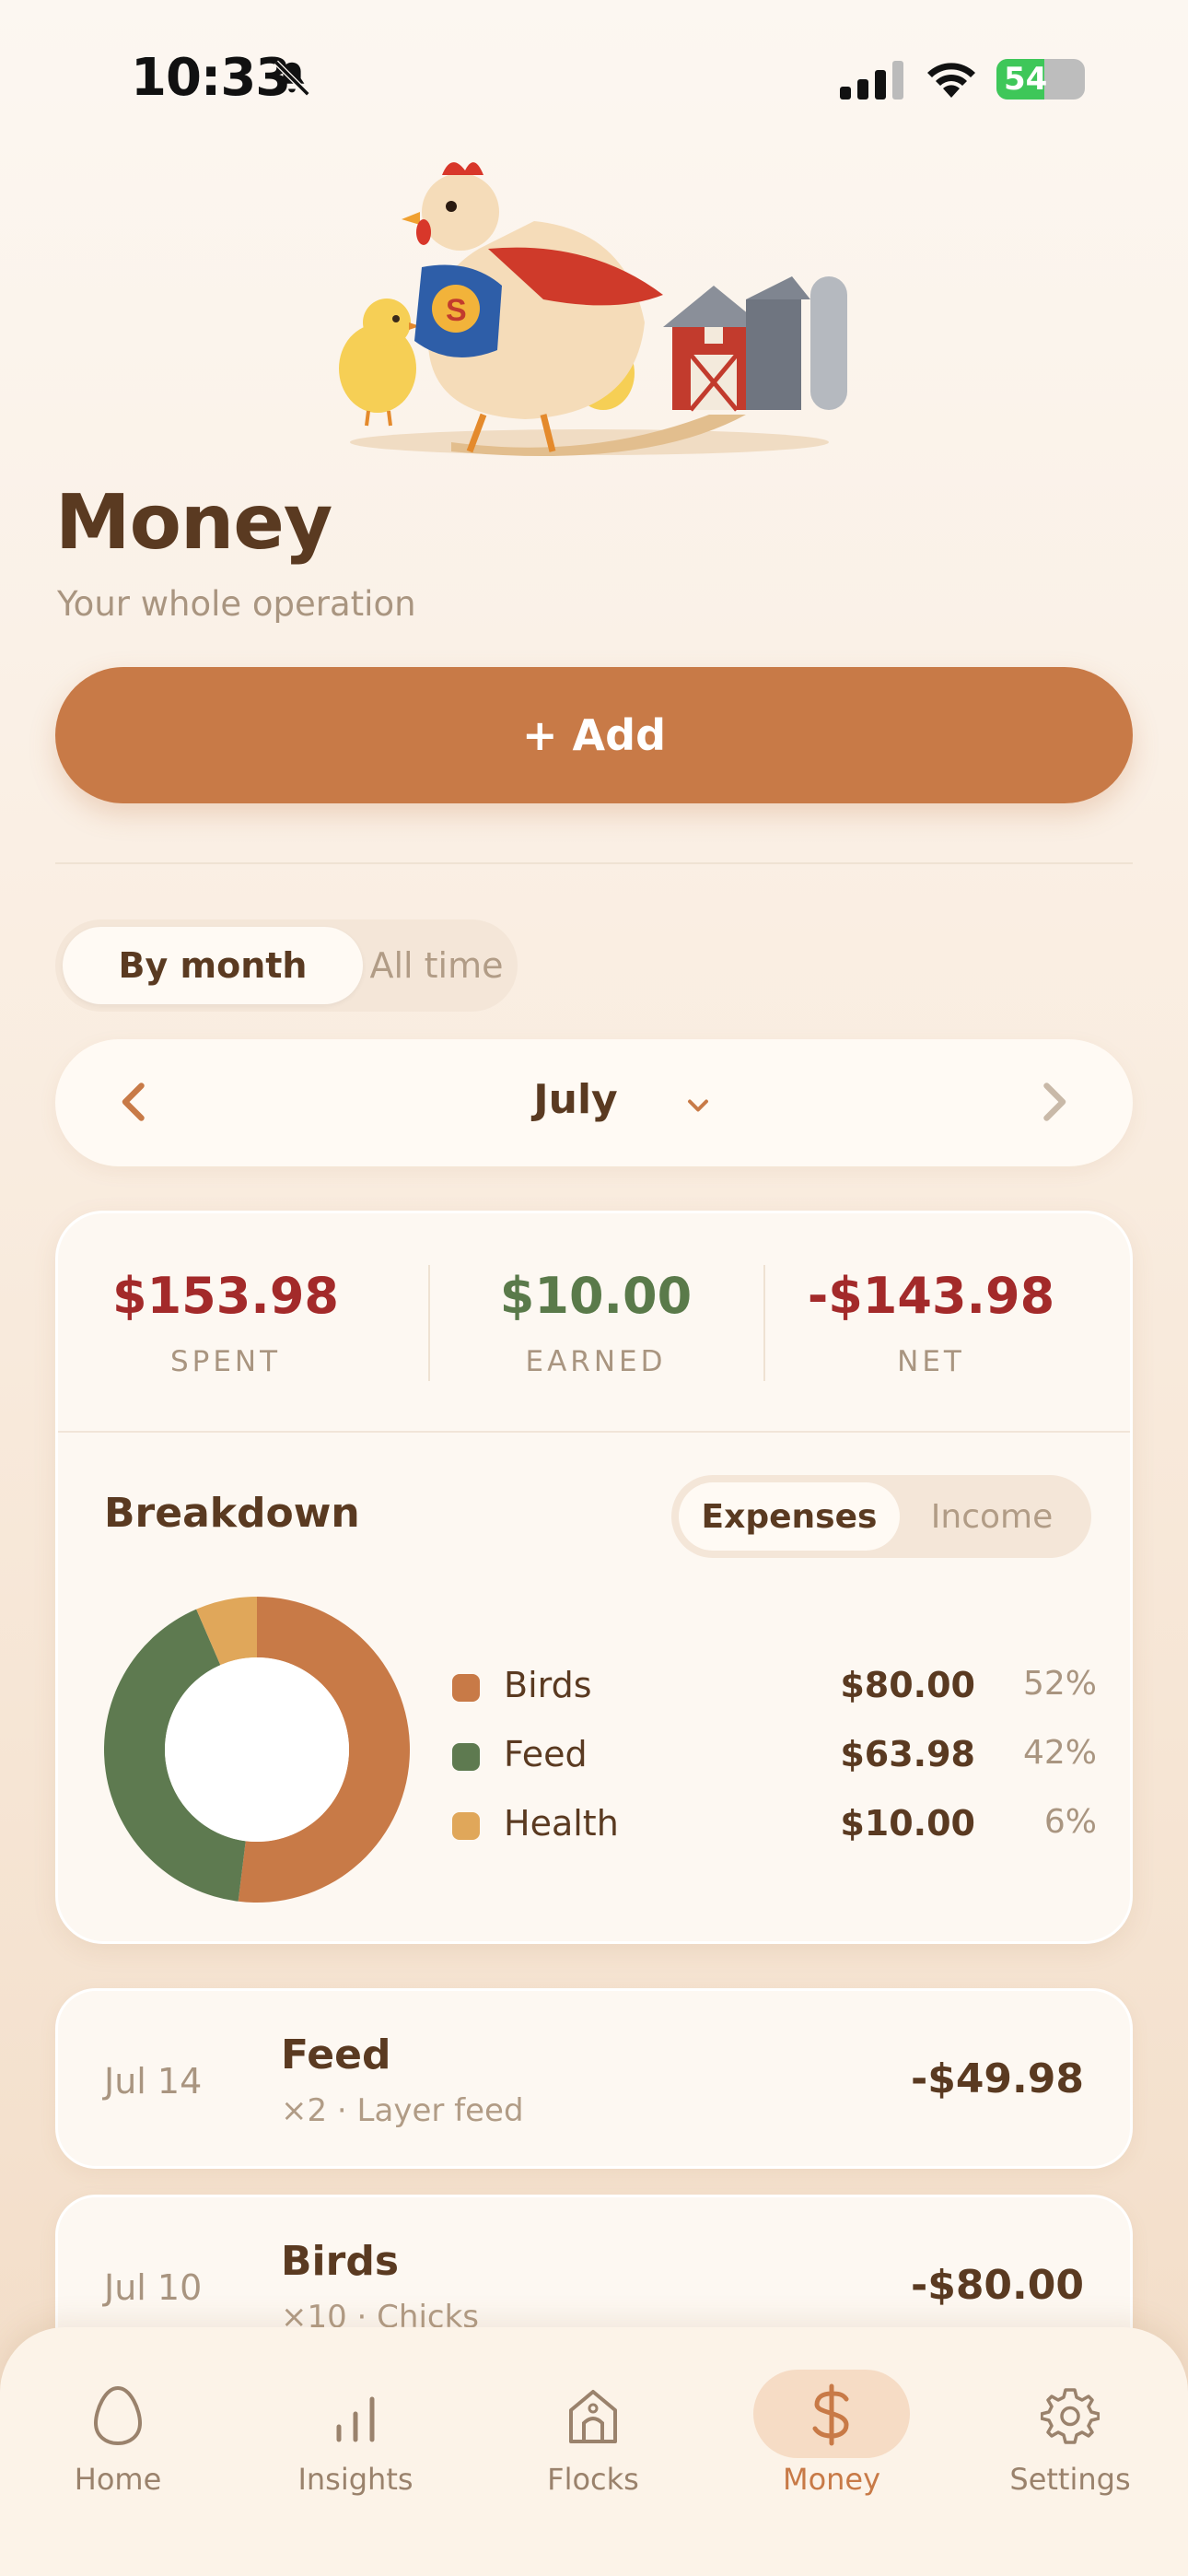 This screenshot has width=1188, height=2576. Describe the element at coordinates (1070, 2416) in the screenshot. I see `gear-icon` at that location.